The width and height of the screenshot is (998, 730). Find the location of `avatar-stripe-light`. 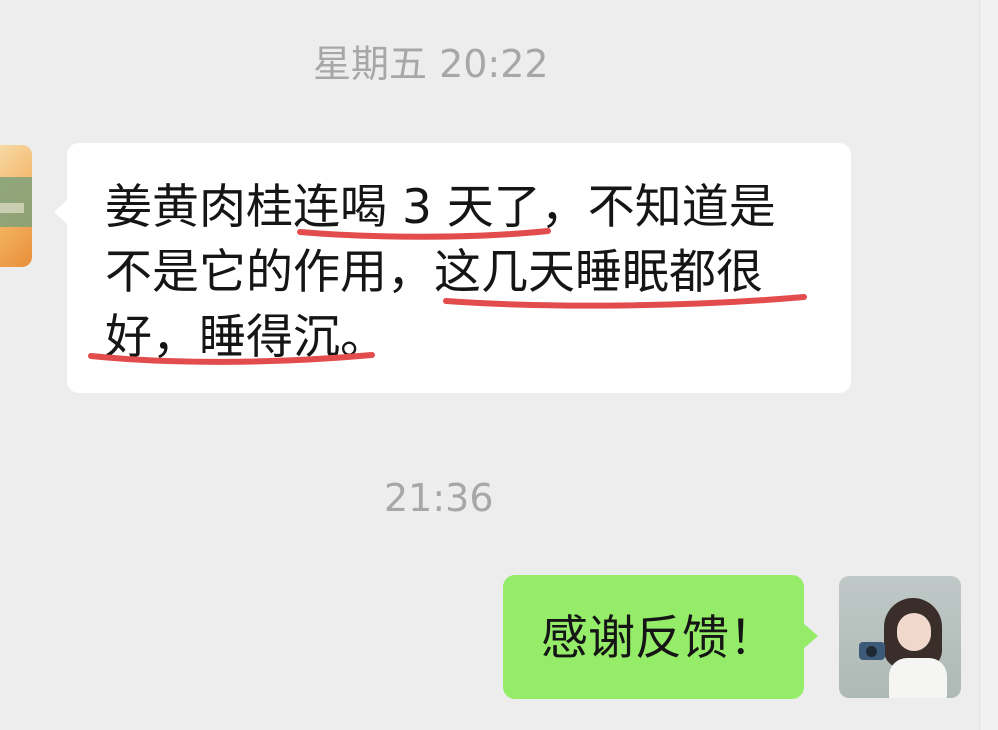

avatar-stripe-light is located at coordinates (12, 208).